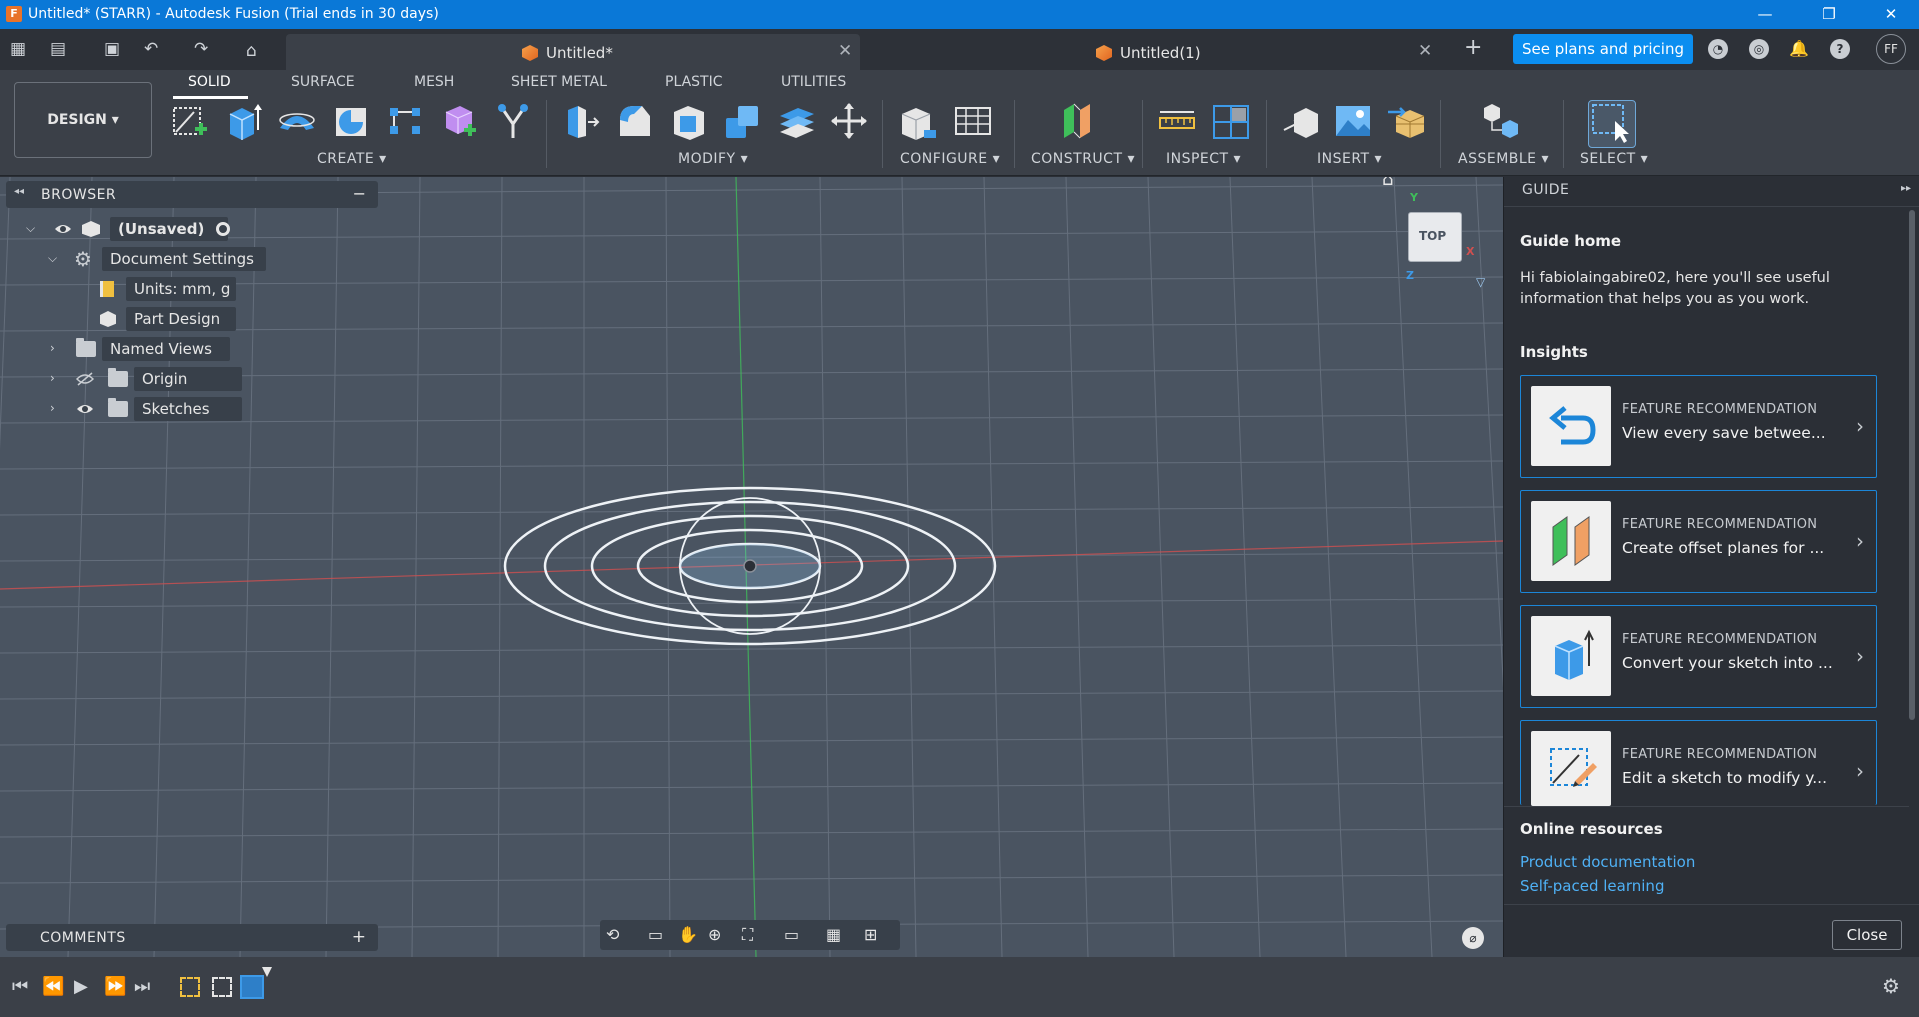 The height and width of the screenshot is (1017, 1919). What do you see at coordinates (1765, 14) in the screenshot?
I see `minimize-button: —` at bounding box center [1765, 14].